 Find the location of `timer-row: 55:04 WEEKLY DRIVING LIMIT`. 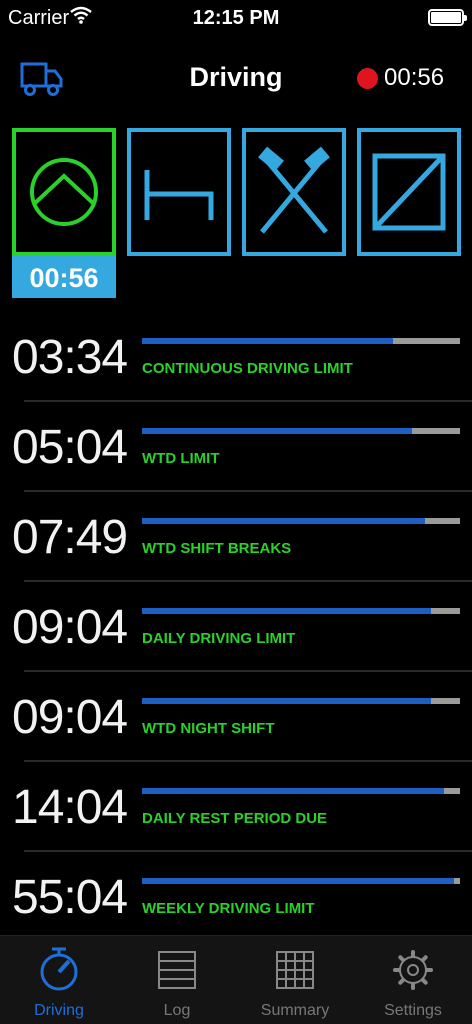

timer-row: 55:04 WEEKLY DRIVING LIMIT is located at coordinates (236, 897).